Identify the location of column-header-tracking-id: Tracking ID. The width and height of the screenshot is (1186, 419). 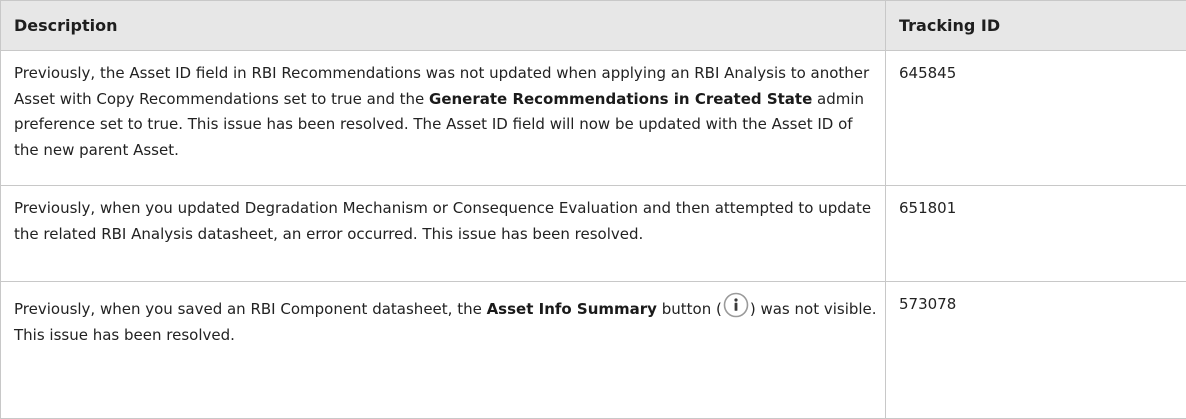
(1036, 26).